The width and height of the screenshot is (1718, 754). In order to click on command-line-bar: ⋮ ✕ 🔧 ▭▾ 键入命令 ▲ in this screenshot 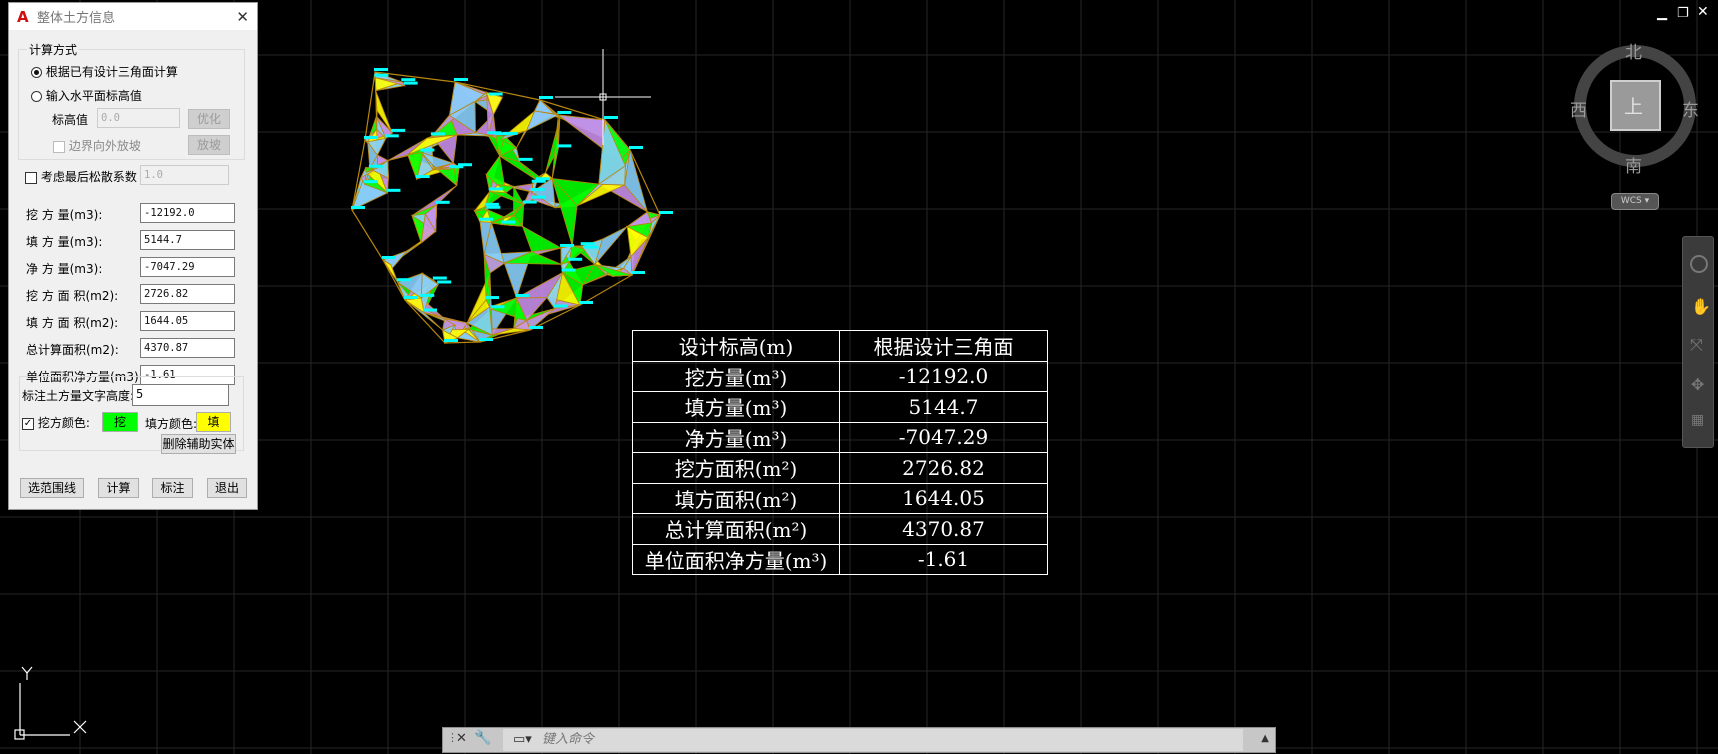, I will do `click(859, 740)`.